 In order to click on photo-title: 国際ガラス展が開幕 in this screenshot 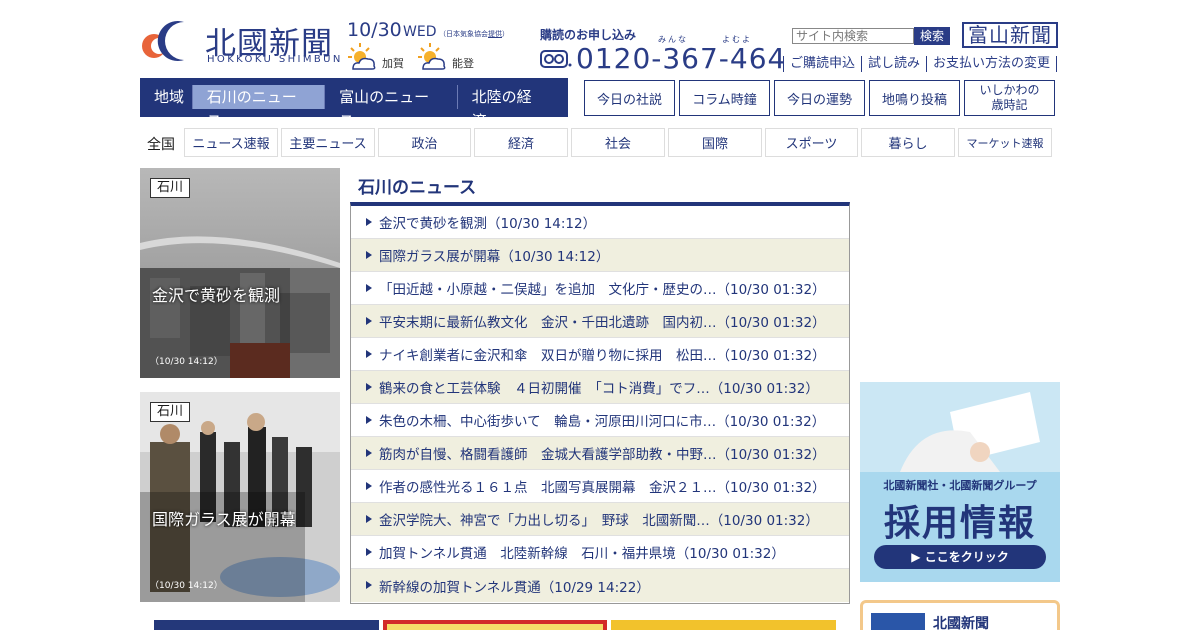, I will do `click(224, 518)`.